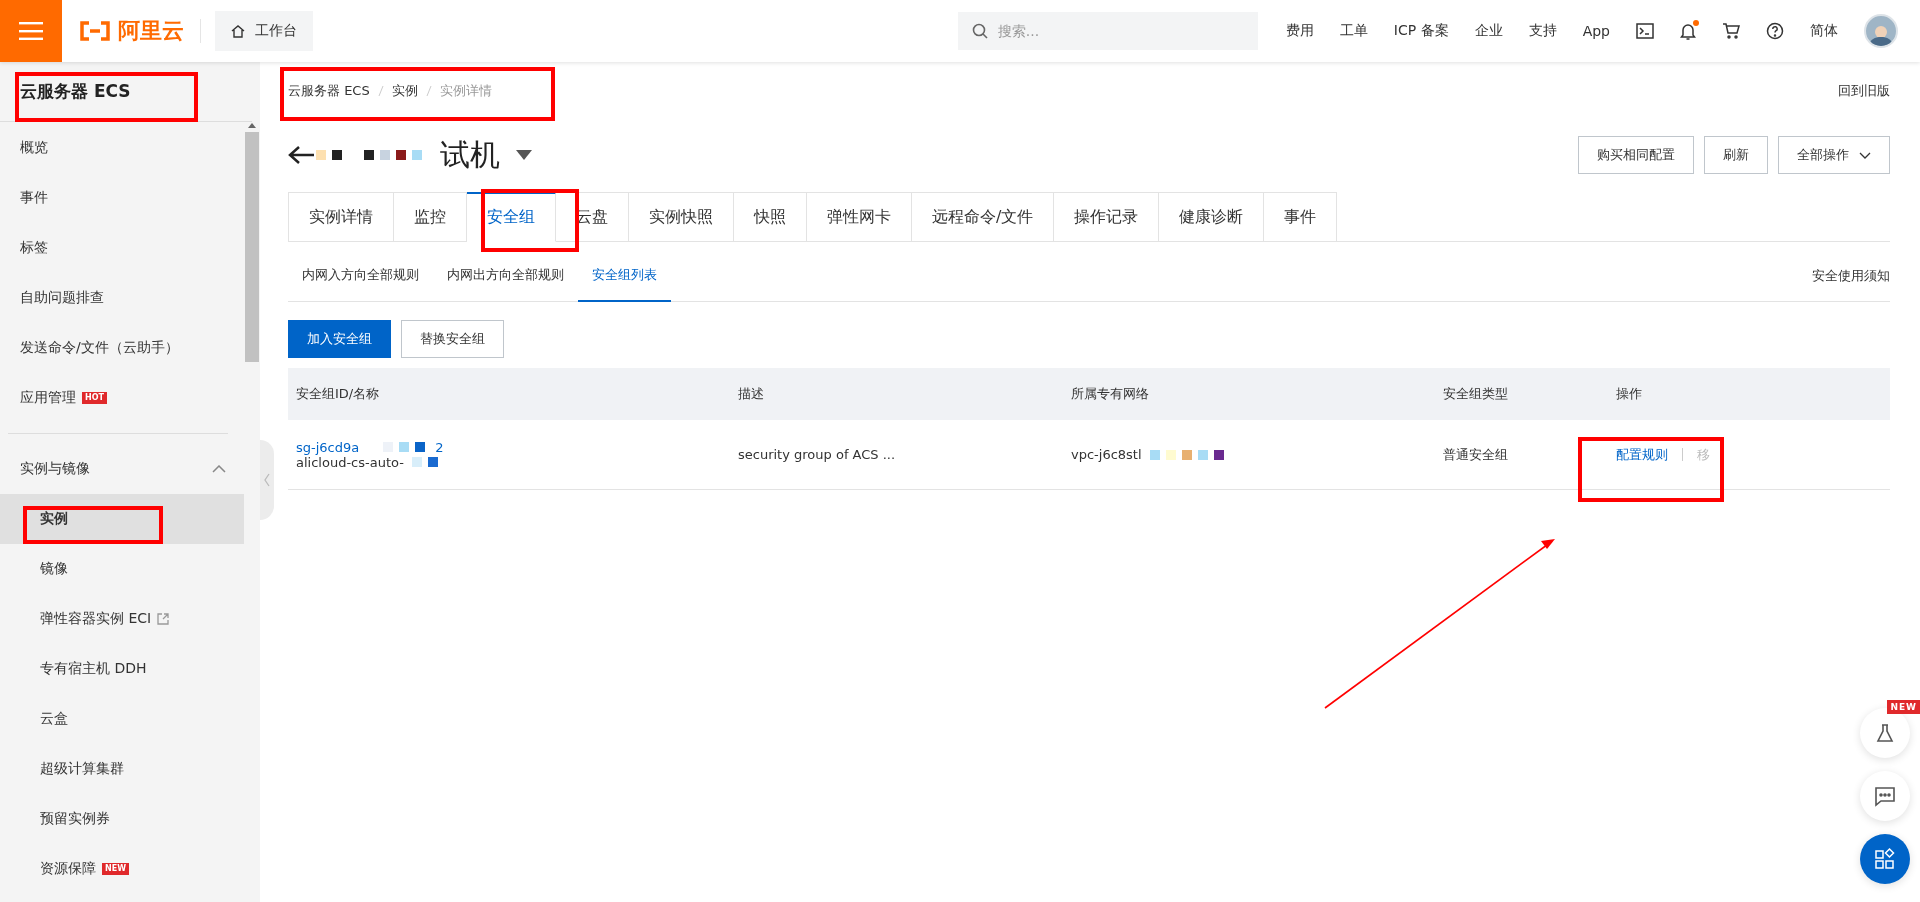  I want to click on top-link: 企业, so click(1488, 31).